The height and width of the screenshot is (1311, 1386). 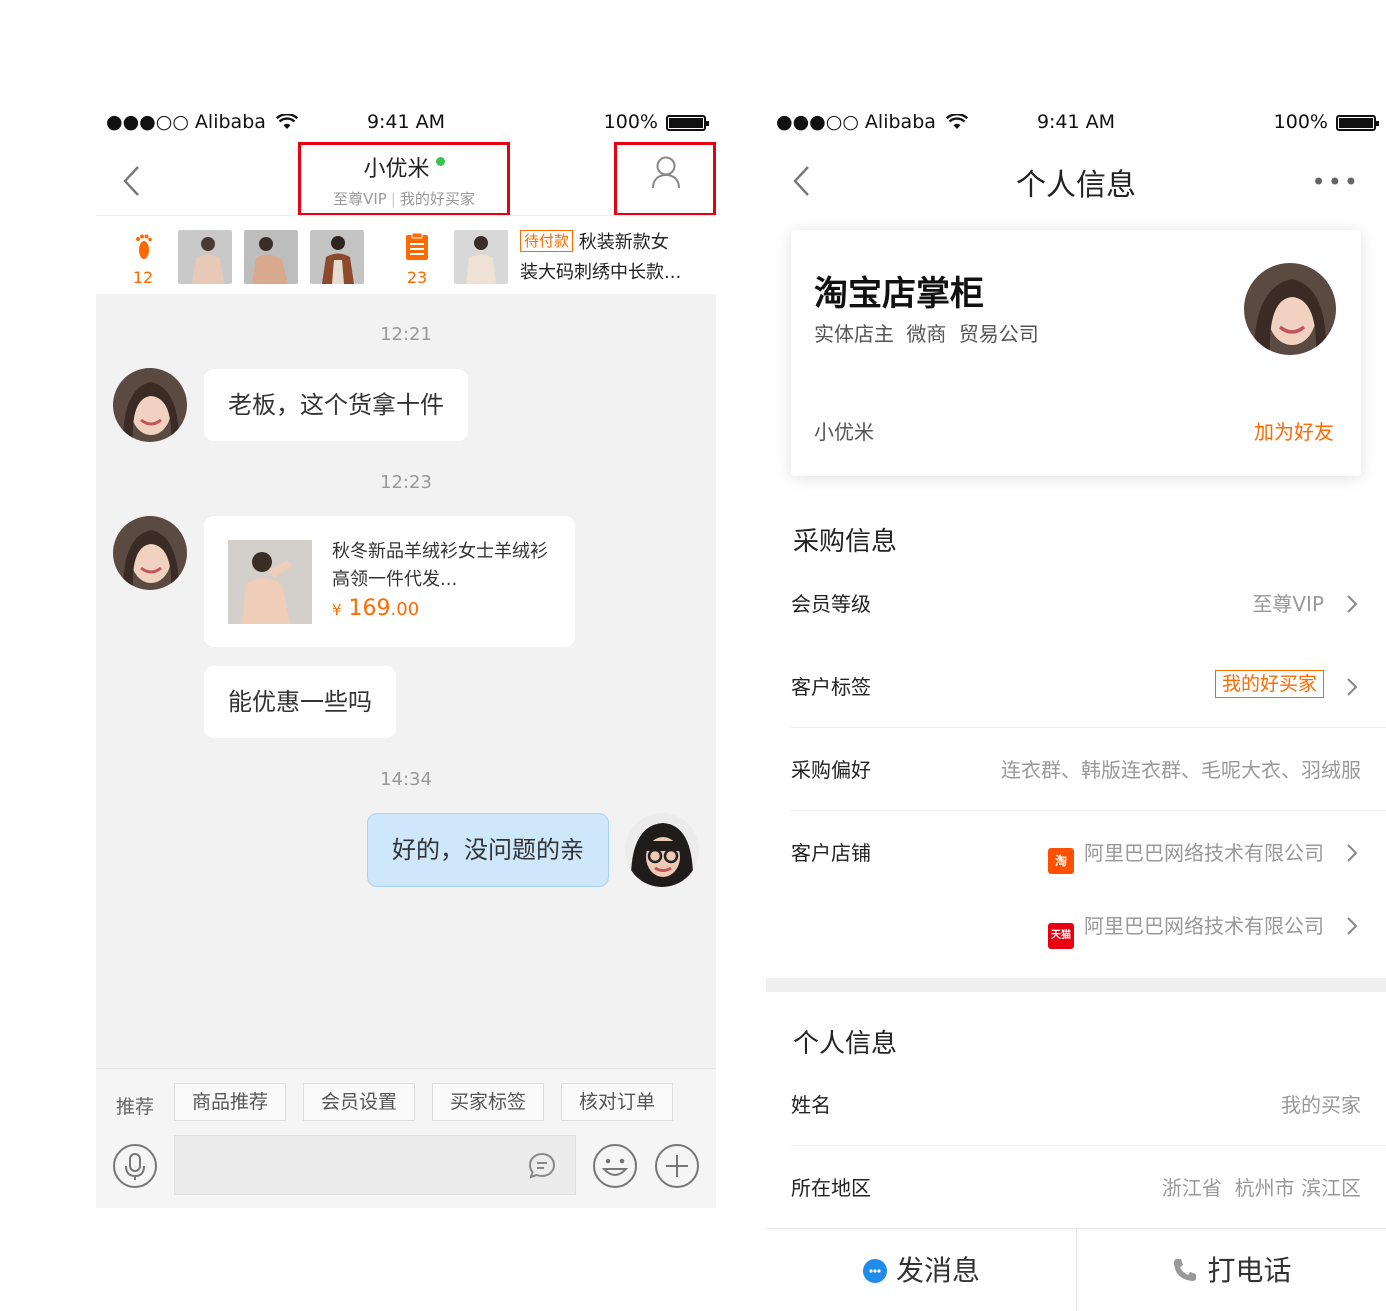 What do you see at coordinates (1336, 182) in the screenshot?
I see `more-options-icon: •••` at bounding box center [1336, 182].